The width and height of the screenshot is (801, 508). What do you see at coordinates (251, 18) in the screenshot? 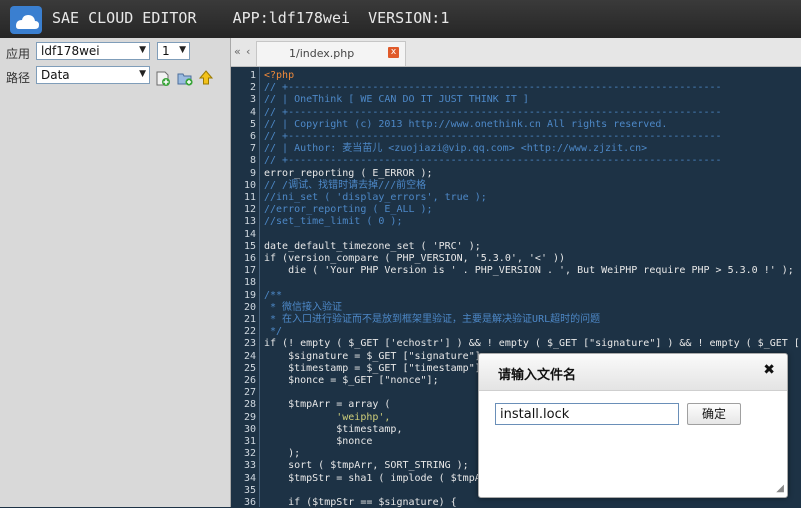
I see `app-title: SAE CLOUD EDITOR APP:ldf178wei VERSION:1` at bounding box center [251, 18].